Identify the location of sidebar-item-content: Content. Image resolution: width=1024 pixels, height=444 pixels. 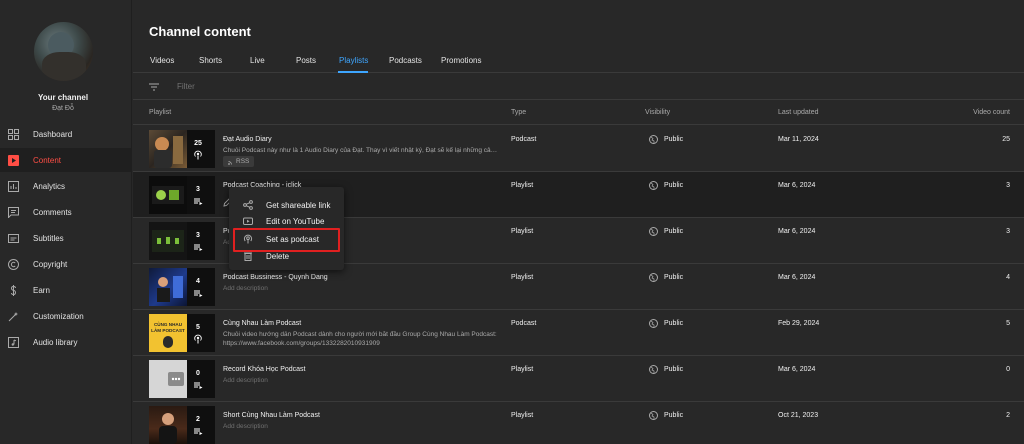
(65, 160).